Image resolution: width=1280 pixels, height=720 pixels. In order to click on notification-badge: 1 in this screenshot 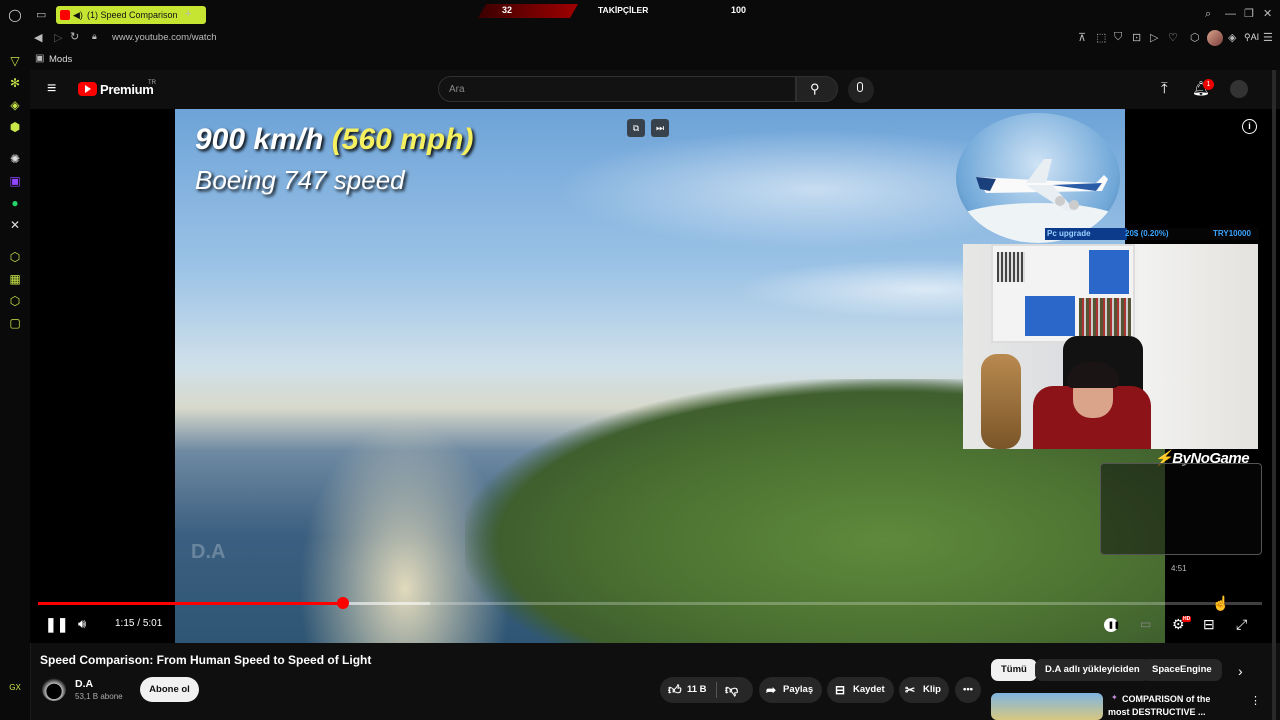, I will do `click(1208, 84)`.